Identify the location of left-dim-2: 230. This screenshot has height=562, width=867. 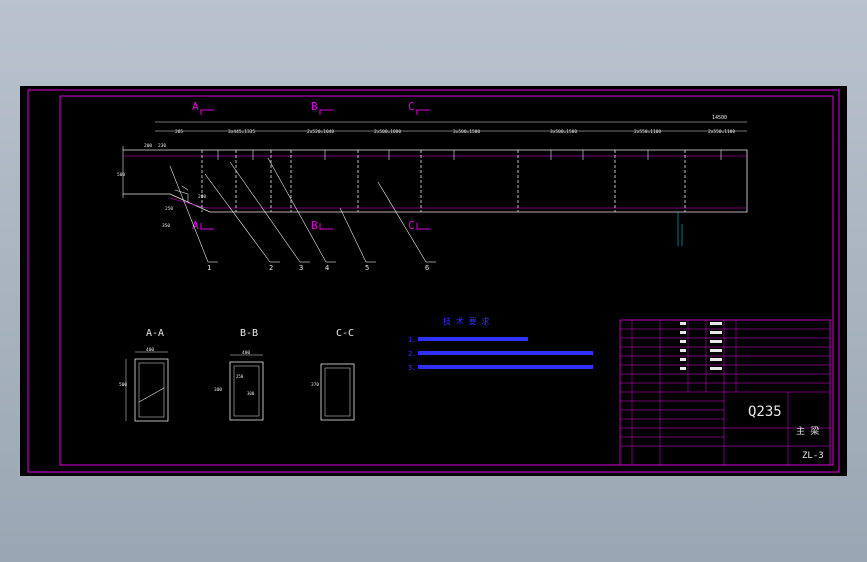
(162, 146).